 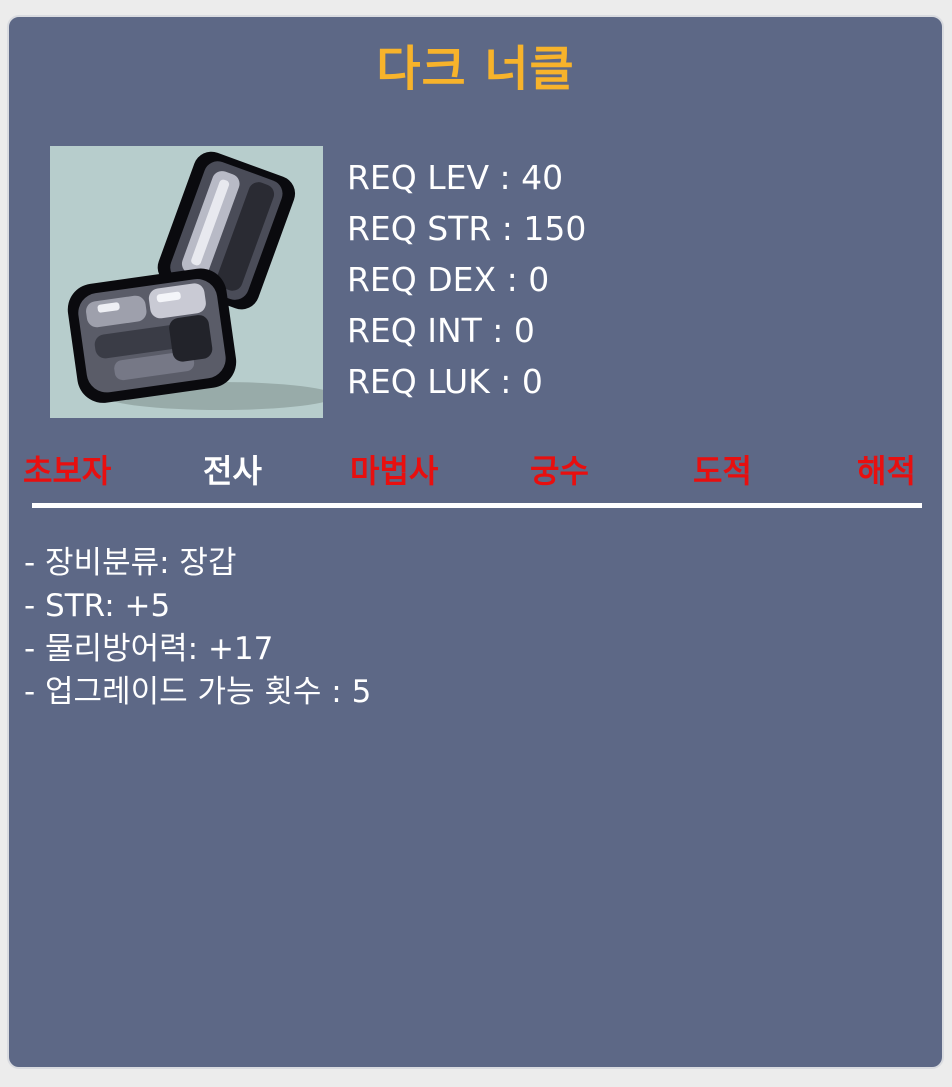 I want to click on job-pirate: 해적, so click(x=886, y=471).